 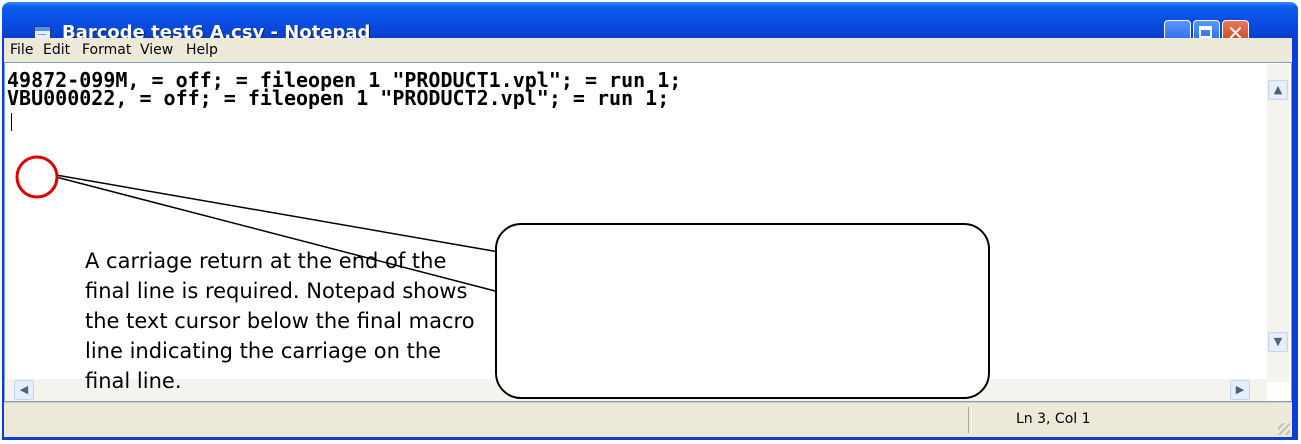 What do you see at coordinates (648, 50) in the screenshot?
I see `menu-bar: File Edit Format View Help` at bounding box center [648, 50].